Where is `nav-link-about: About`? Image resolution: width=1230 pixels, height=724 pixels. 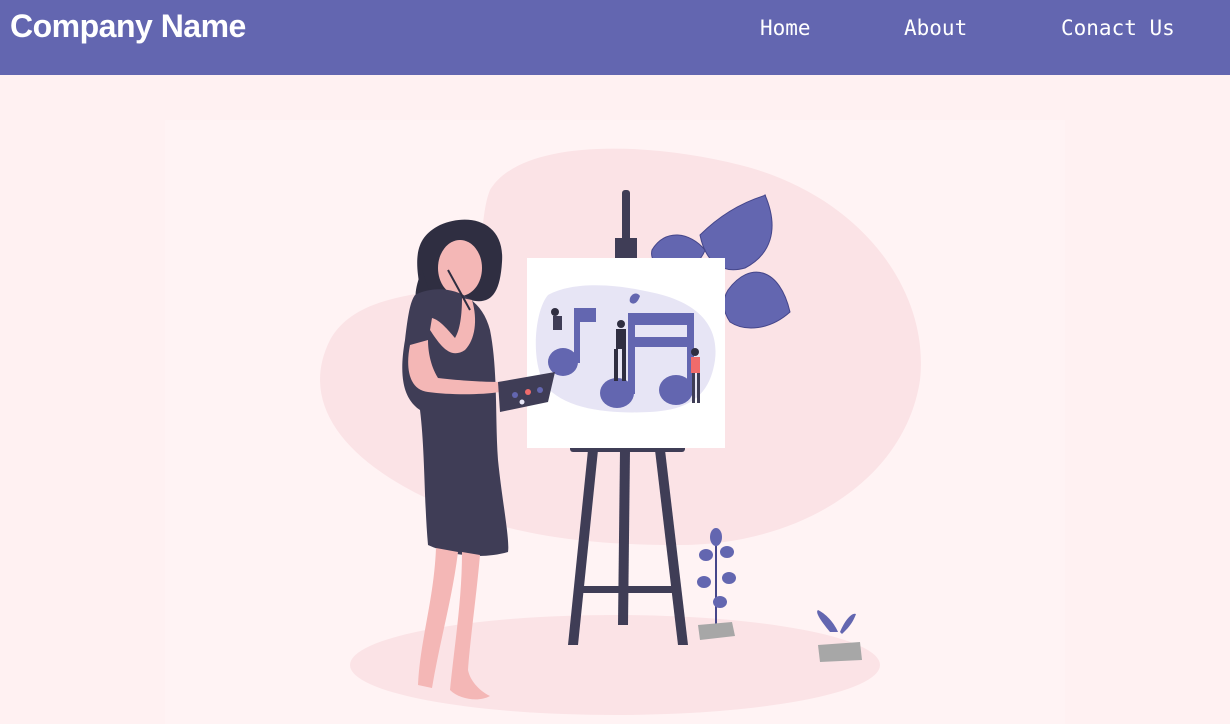 nav-link-about: About is located at coordinates (935, 28).